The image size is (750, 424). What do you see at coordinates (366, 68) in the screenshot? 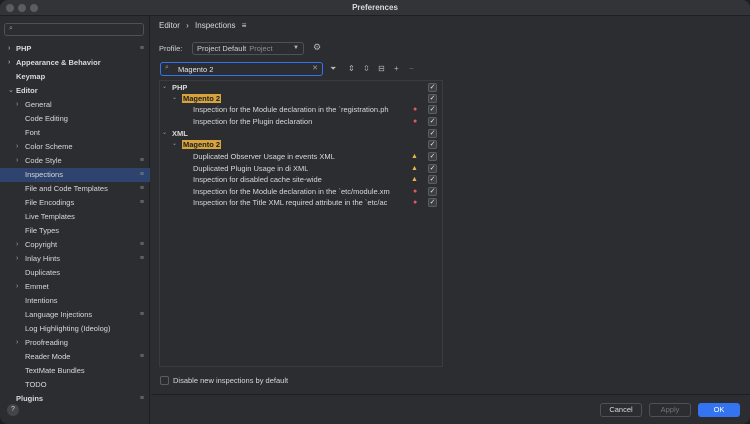
I see `collapse-all-icon: ⇳` at bounding box center [366, 68].